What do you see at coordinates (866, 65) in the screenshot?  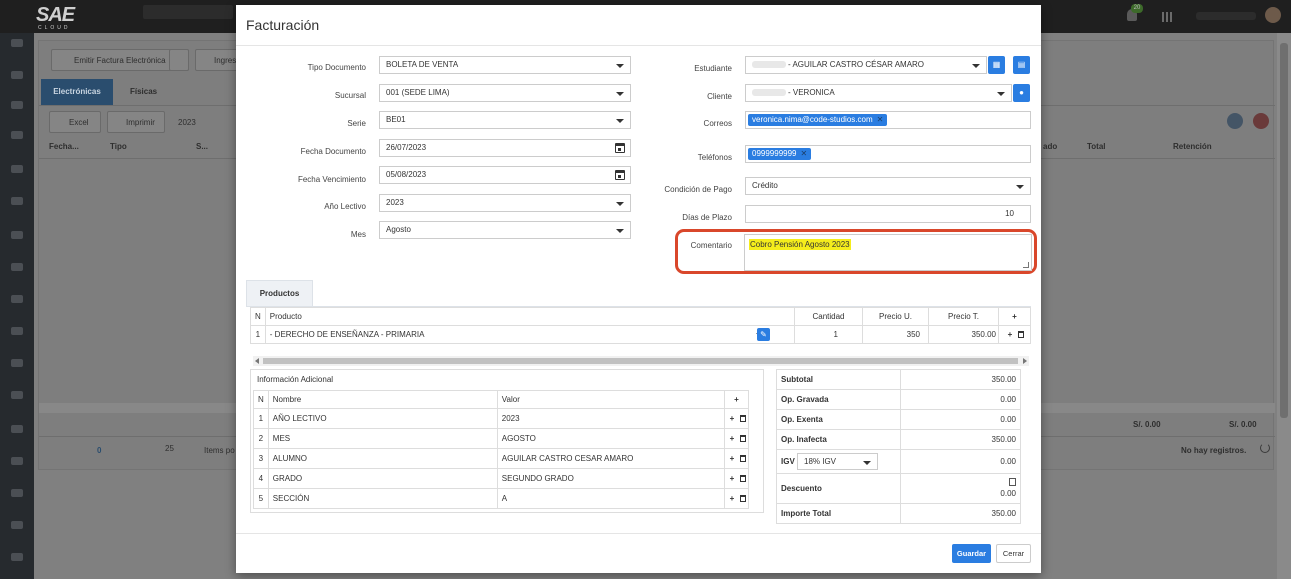 I see `estudiante-select: - AGUILAR CASTRO CÉSAR AMARO` at bounding box center [866, 65].